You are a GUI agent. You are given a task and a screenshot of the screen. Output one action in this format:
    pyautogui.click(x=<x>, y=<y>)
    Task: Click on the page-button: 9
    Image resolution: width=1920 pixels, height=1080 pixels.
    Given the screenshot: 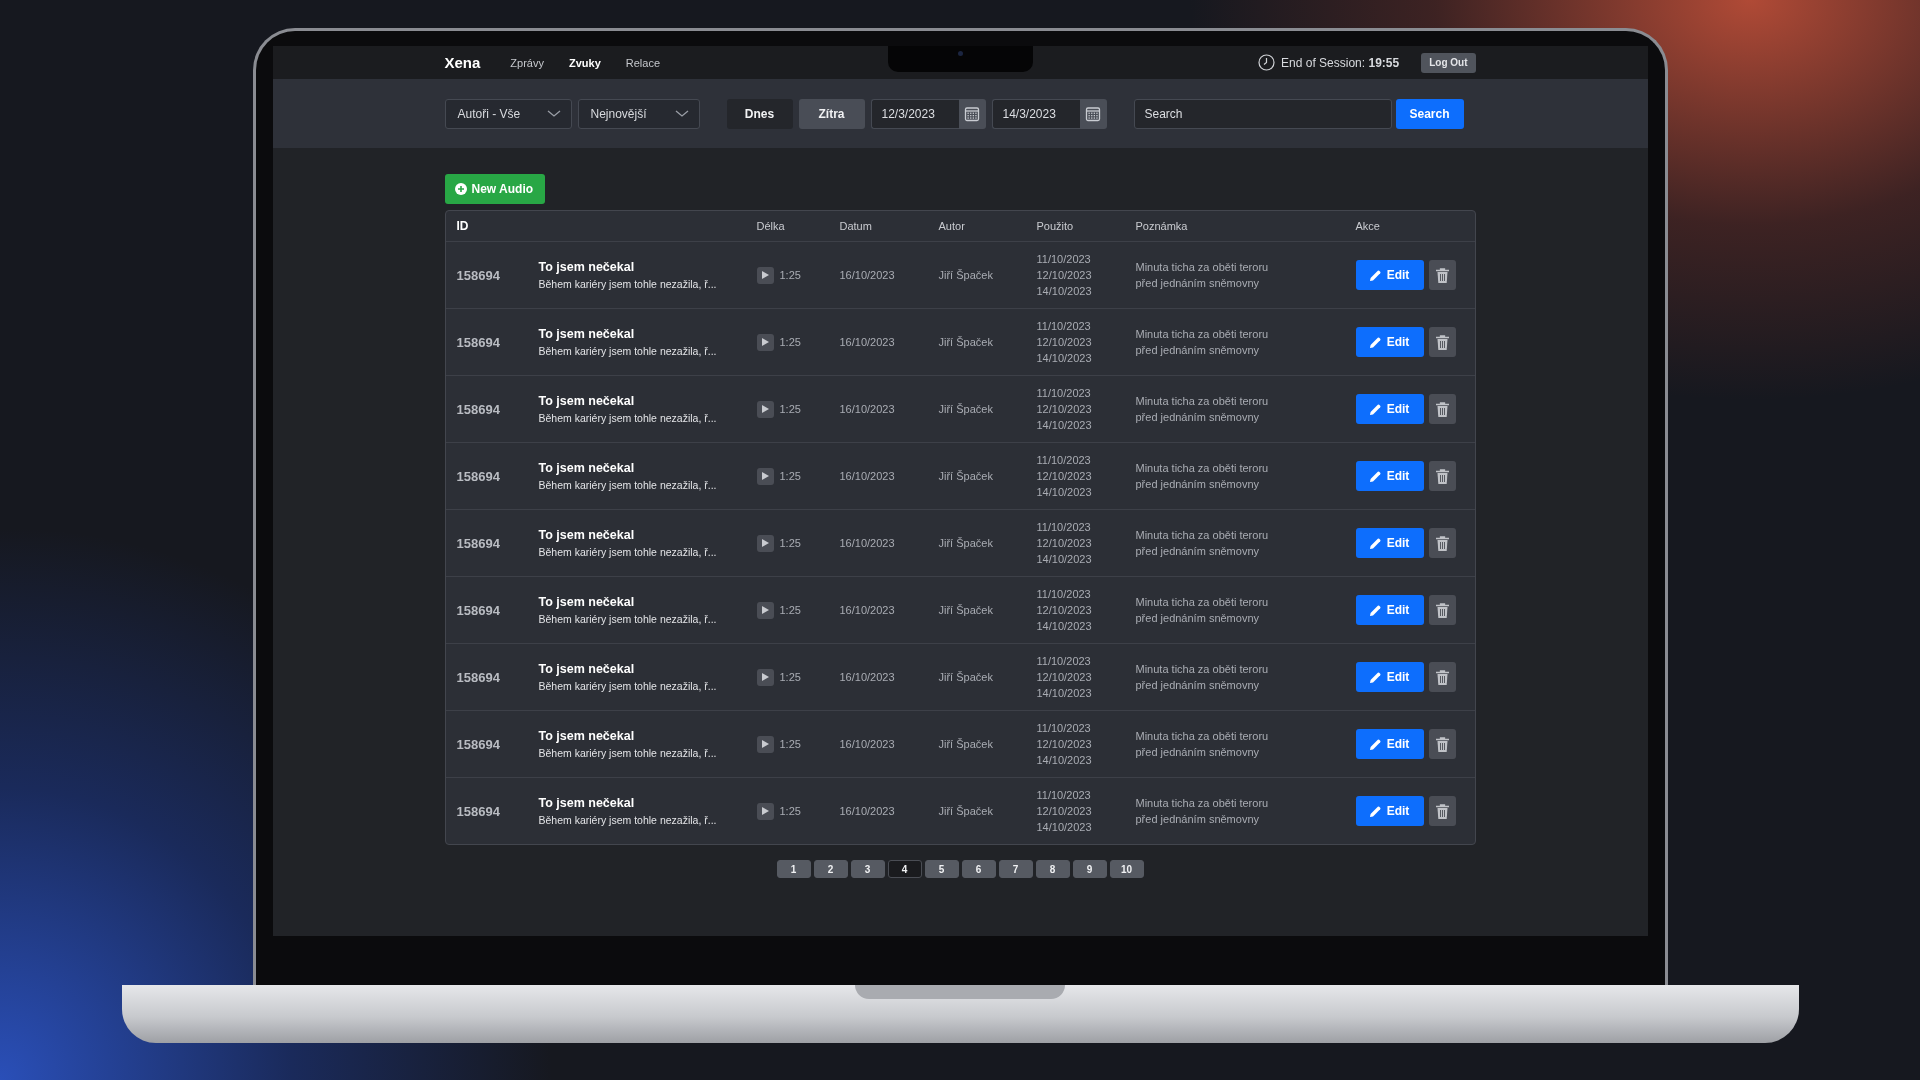 What is the action you would take?
    pyautogui.click(x=1089, y=869)
    